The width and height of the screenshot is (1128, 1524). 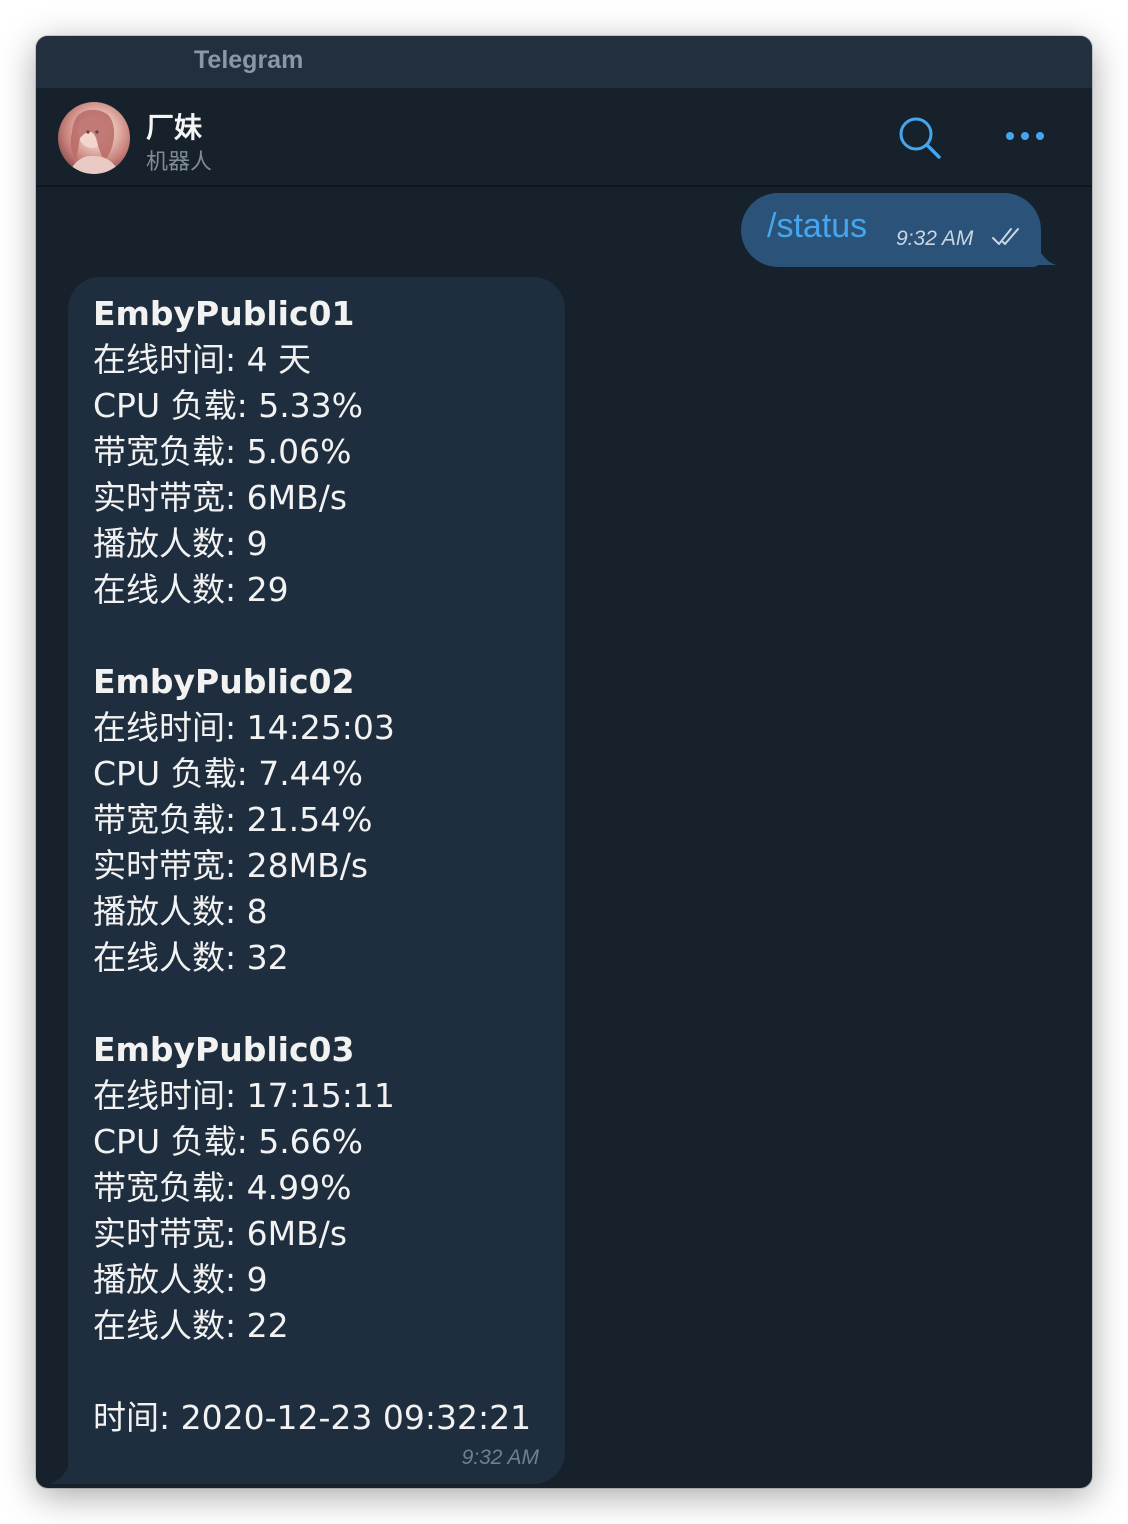 I want to click on chat-subtitle: 机器人, so click(x=179, y=162).